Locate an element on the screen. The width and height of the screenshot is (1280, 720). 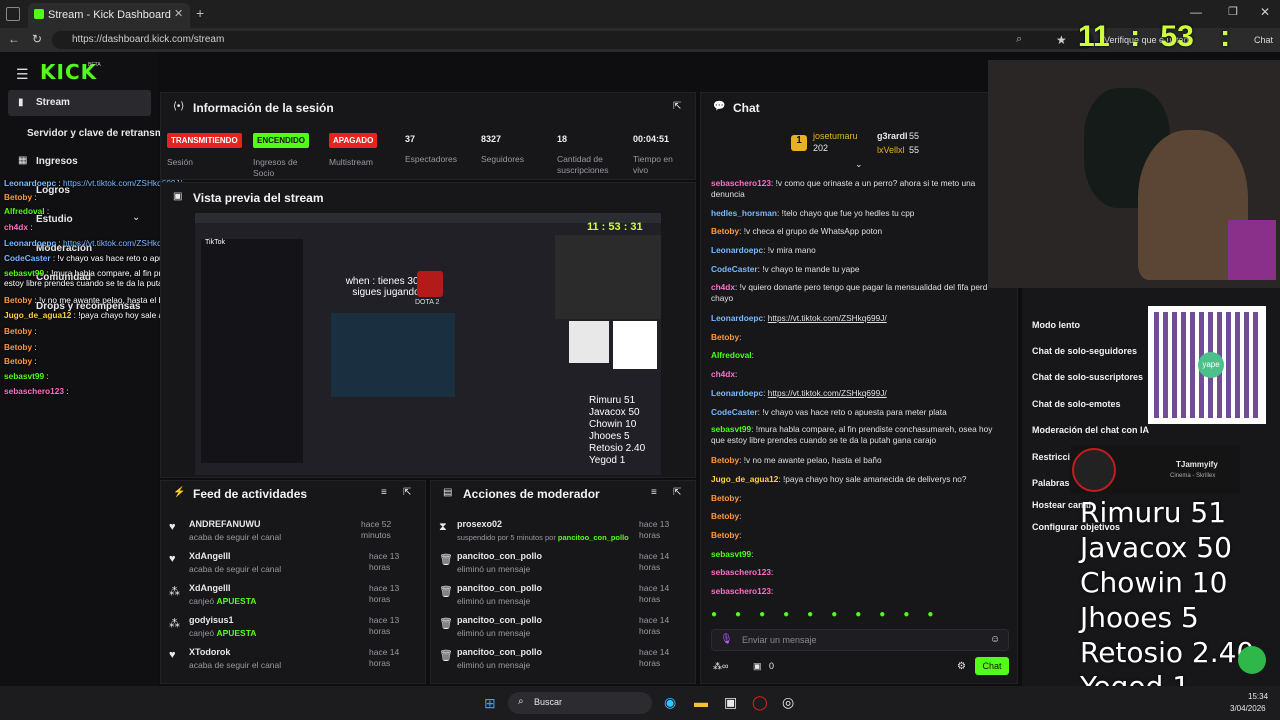
dota-label: DOTA 2 is located at coordinates (427, 302).